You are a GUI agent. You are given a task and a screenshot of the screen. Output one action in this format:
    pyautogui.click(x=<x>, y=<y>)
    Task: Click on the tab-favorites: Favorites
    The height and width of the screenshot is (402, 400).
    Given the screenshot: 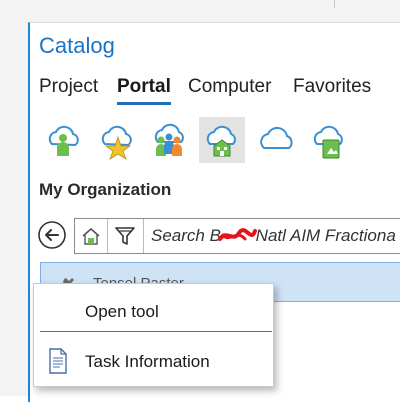 What is the action you would take?
    pyautogui.click(x=332, y=87)
    